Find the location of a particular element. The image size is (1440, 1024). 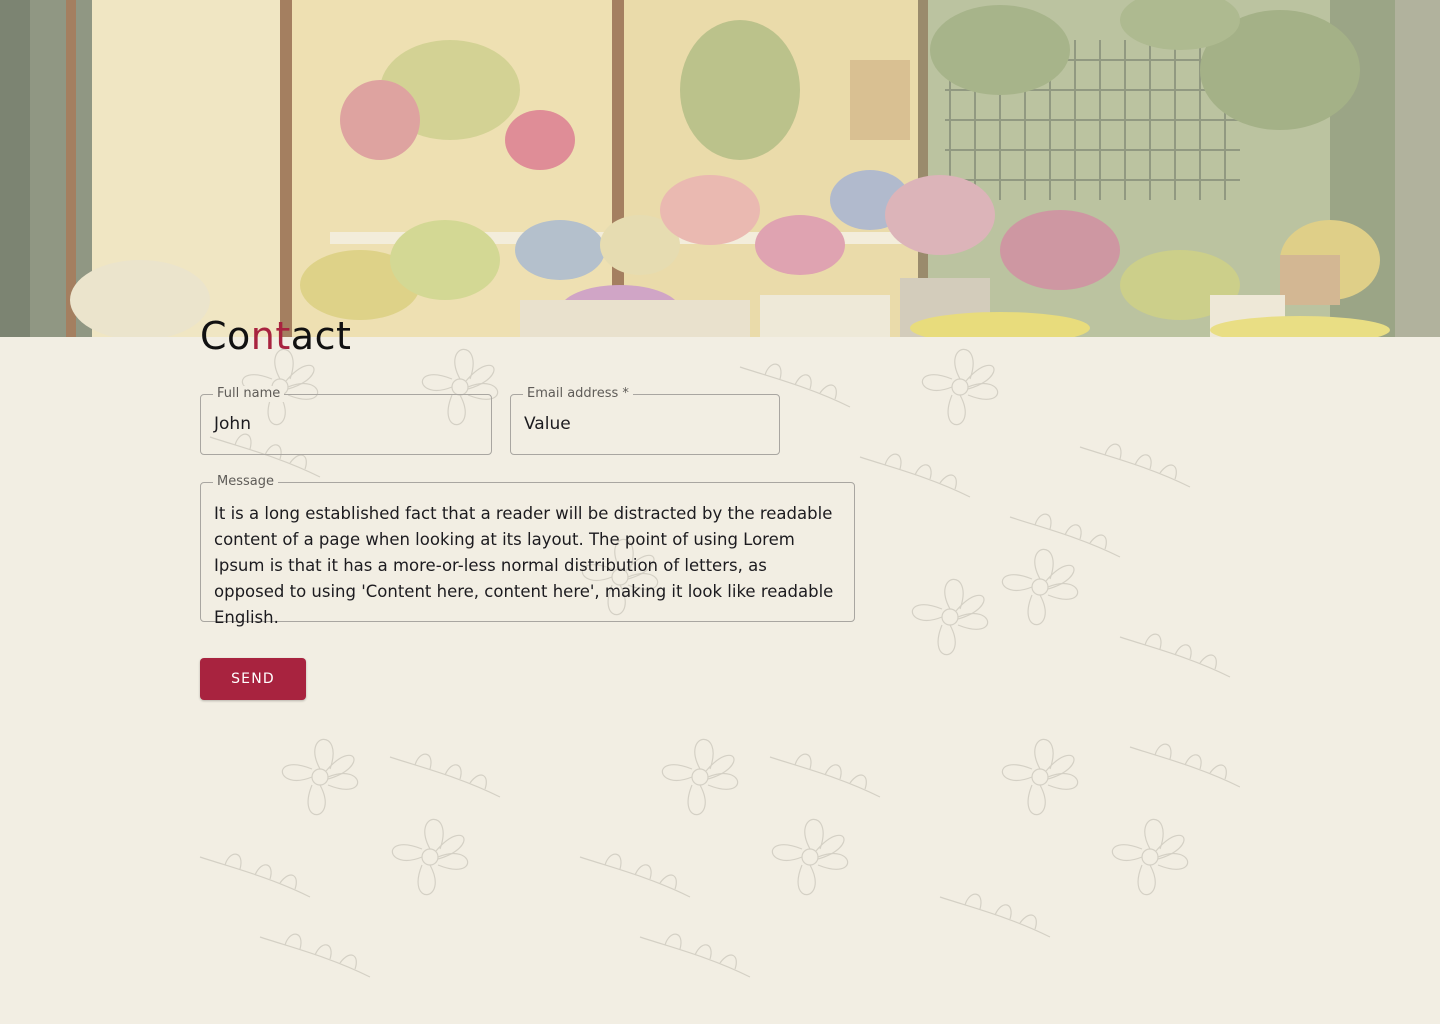

send-button: SEND is located at coordinates (253, 679).